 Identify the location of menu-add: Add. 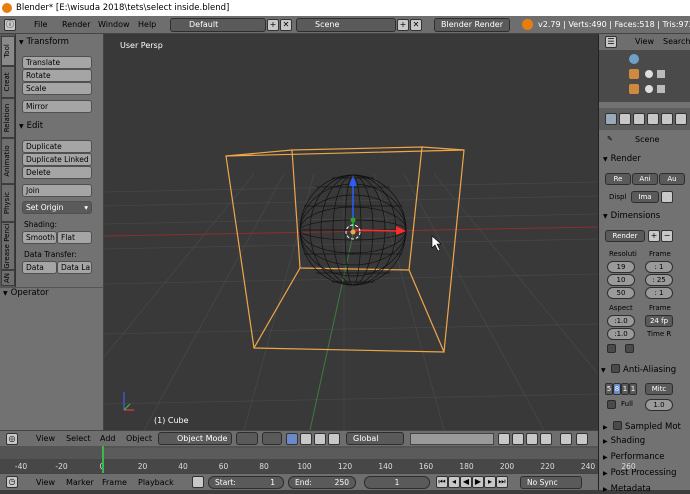
(108, 439).